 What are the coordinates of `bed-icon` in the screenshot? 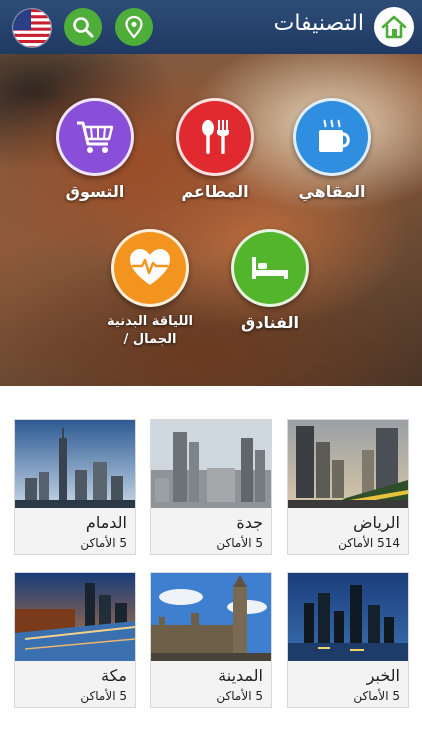 It's located at (270, 268).